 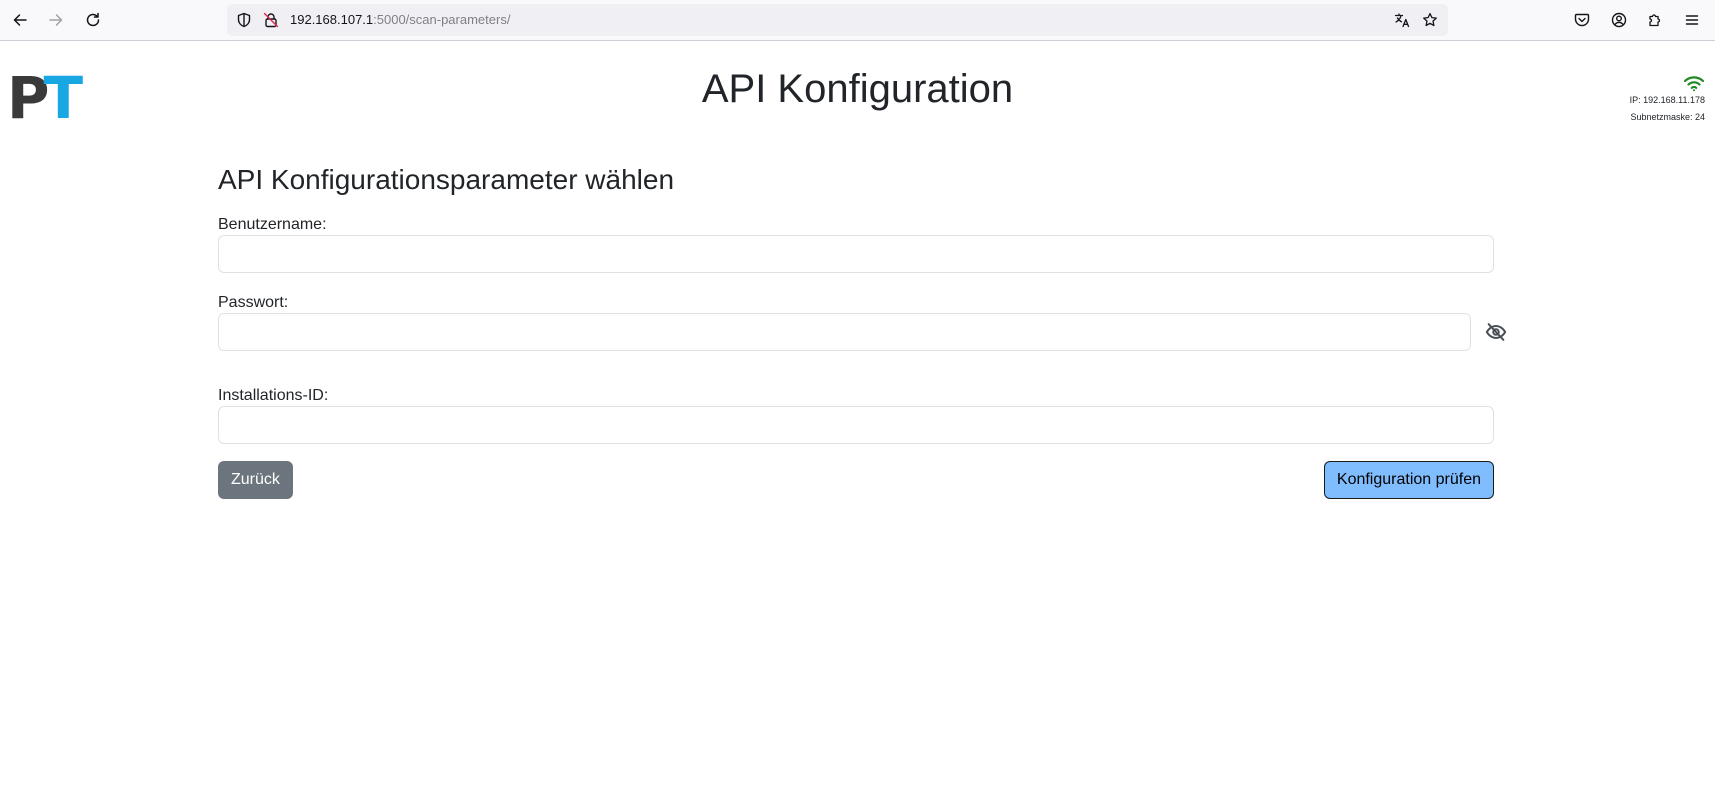 What do you see at coordinates (93, 20) in the screenshot?
I see `reload-icon` at bounding box center [93, 20].